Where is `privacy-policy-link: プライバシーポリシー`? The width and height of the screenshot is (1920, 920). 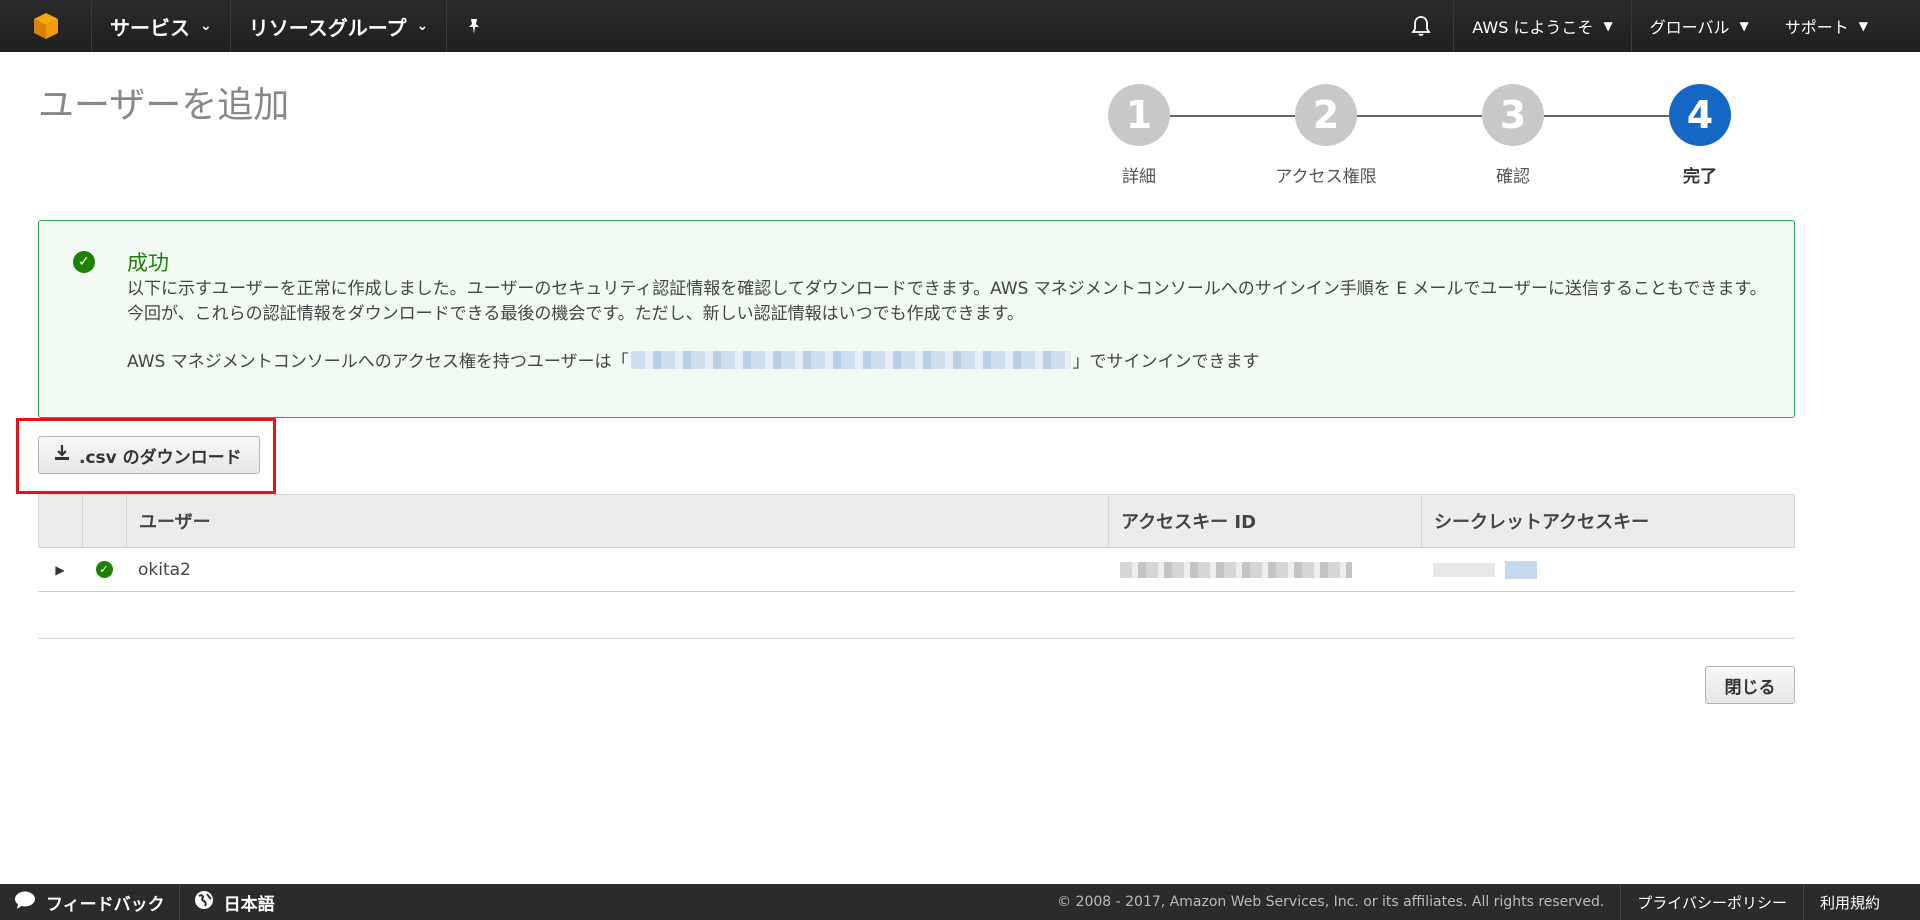 privacy-policy-link: プライバシーポリシー is located at coordinates (1711, 902).